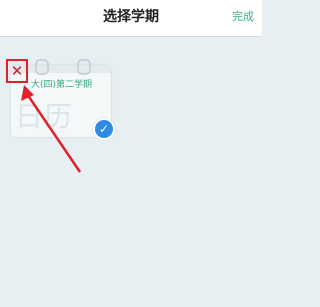  Describe the element at coordinates (27, 93) in the screenshot. I see `arrow-head` at that location.